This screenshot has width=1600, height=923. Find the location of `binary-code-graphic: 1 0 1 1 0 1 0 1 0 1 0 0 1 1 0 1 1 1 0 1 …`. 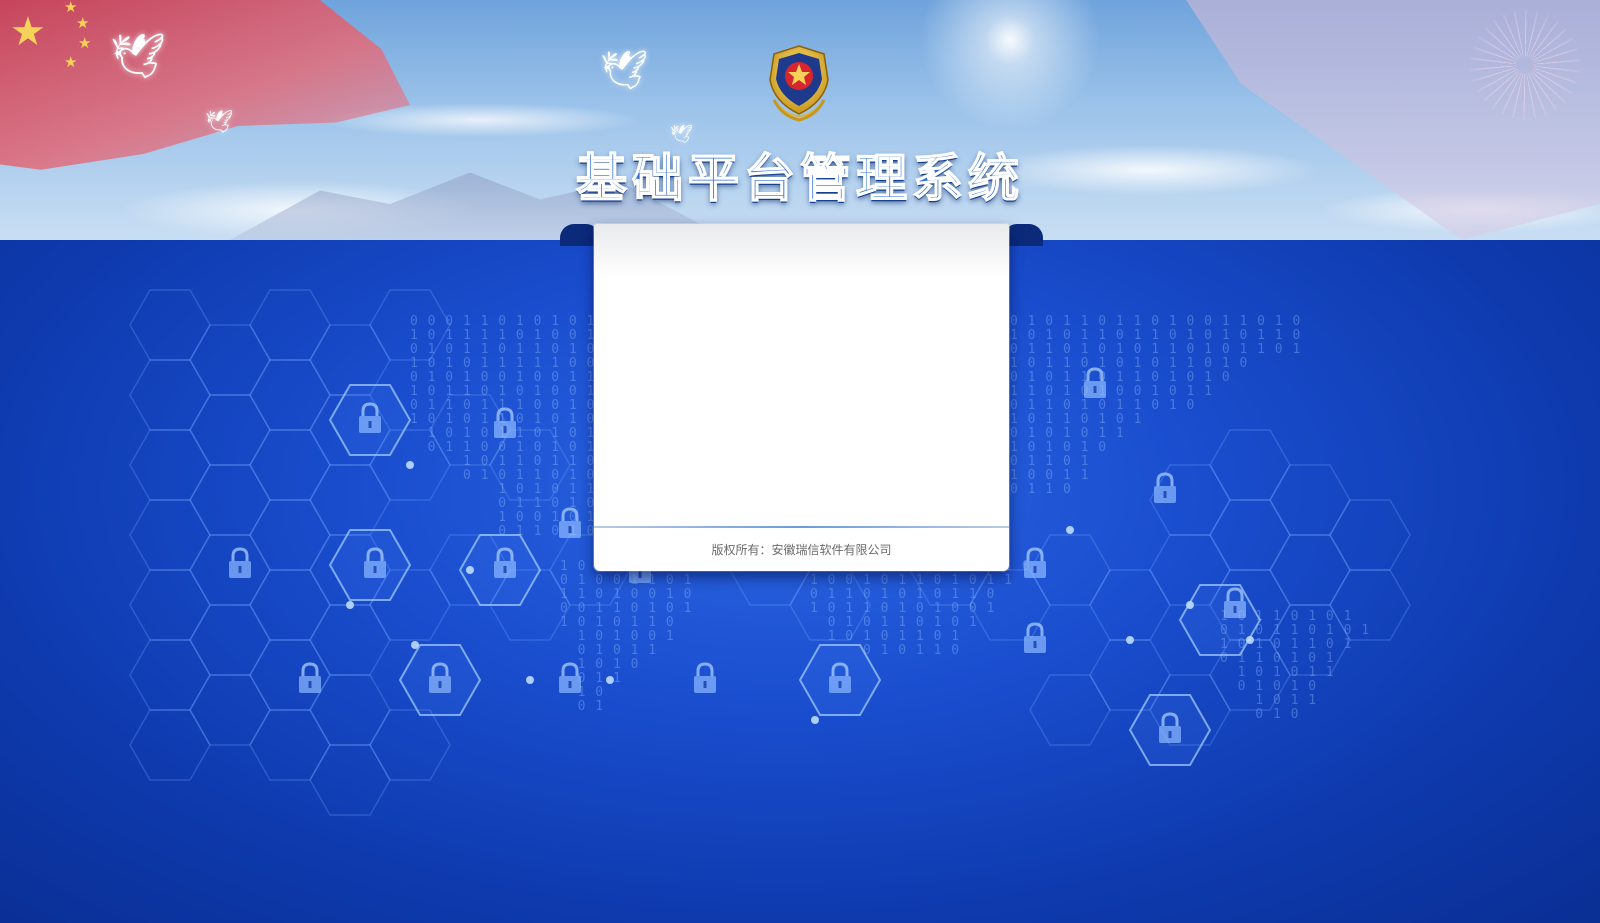

binary-code-graphic: 1 0 1 1 0 1 0 1 0 1 0 0 1 1 0 1 1 1 0 1 … is located at coordinates (626, 636).